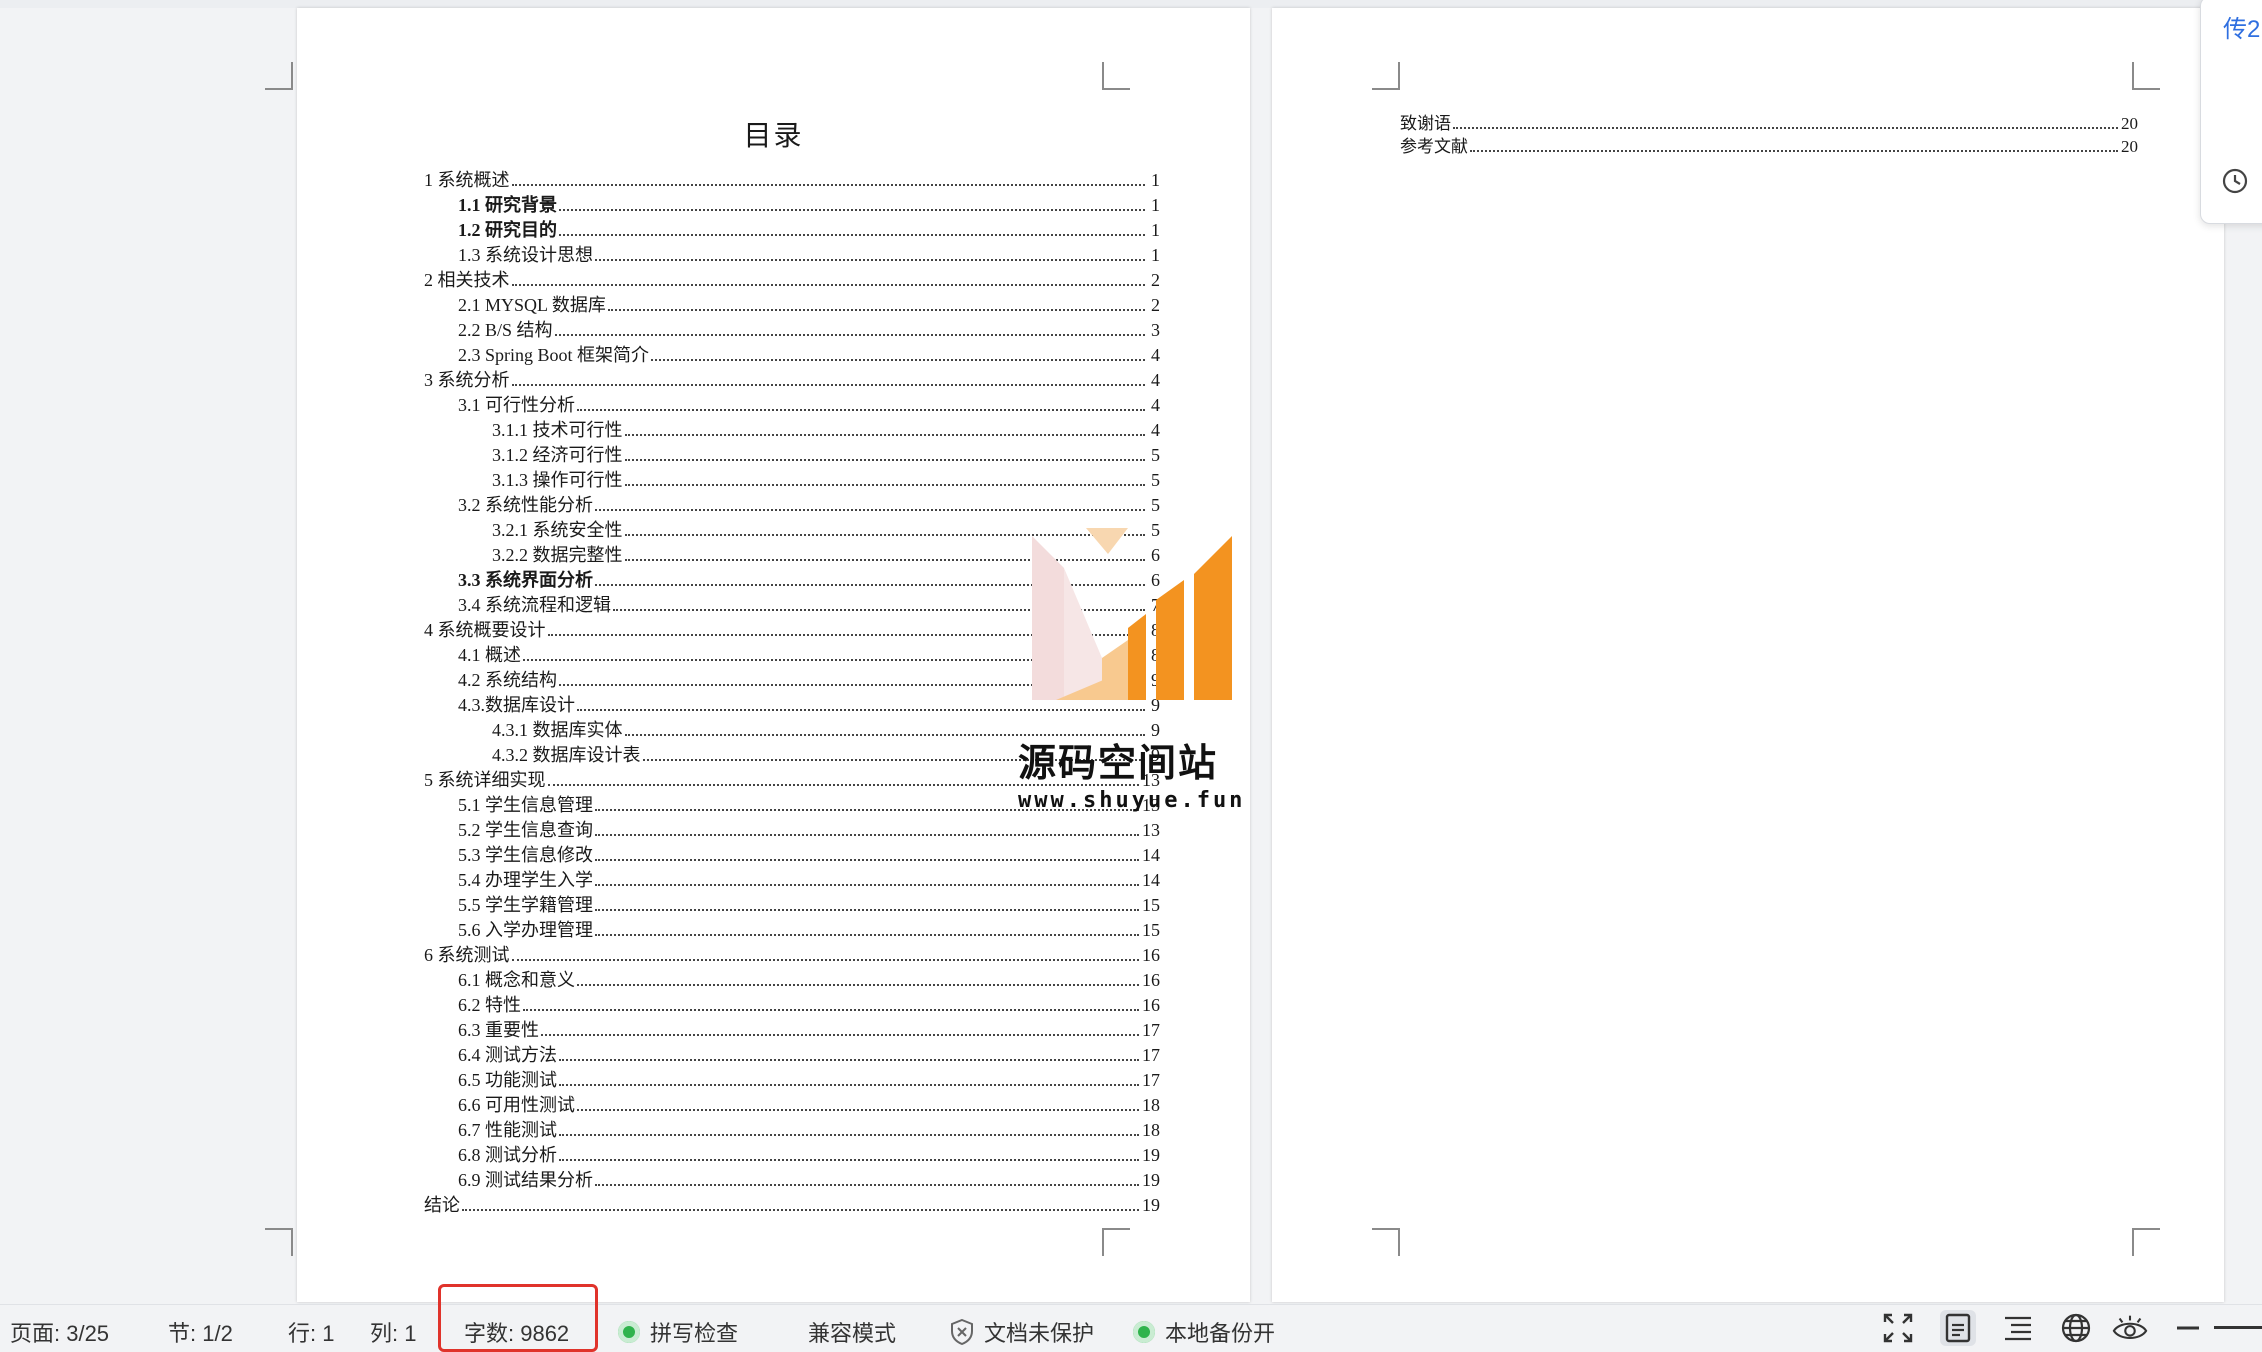  I want to click on page-indicator: 页面: 3/25, so click(59, 1332).